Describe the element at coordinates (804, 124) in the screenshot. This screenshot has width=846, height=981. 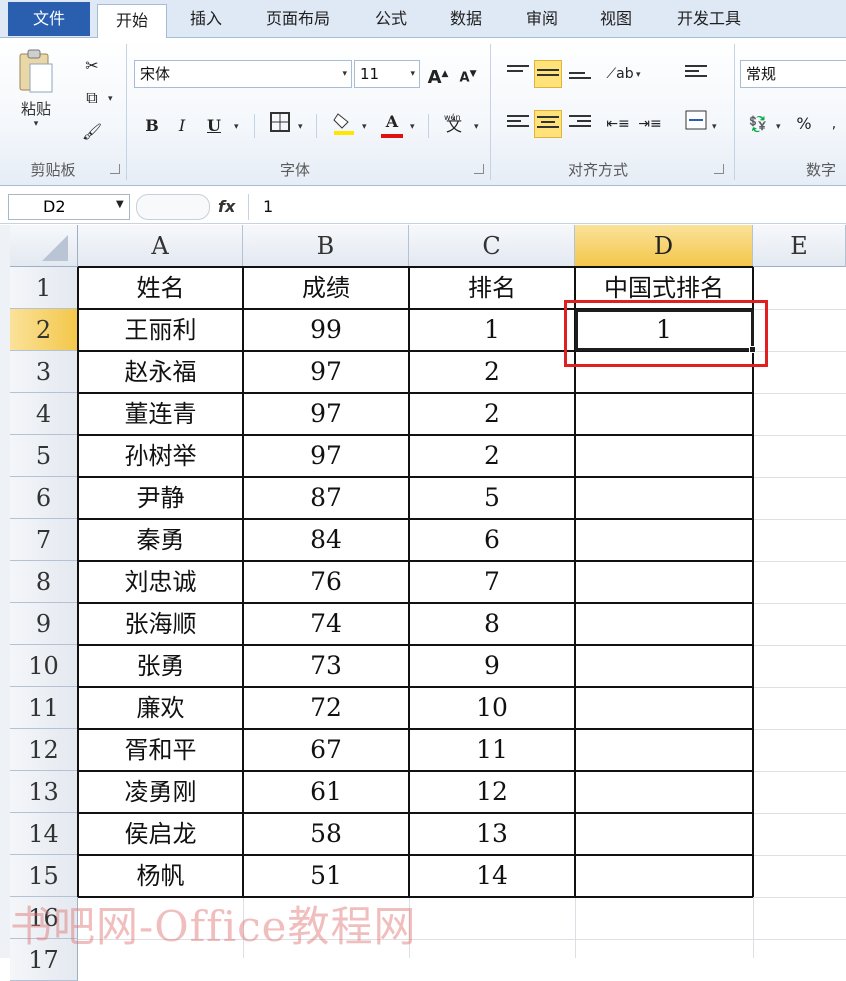
I see `percent-button: %` at that location.